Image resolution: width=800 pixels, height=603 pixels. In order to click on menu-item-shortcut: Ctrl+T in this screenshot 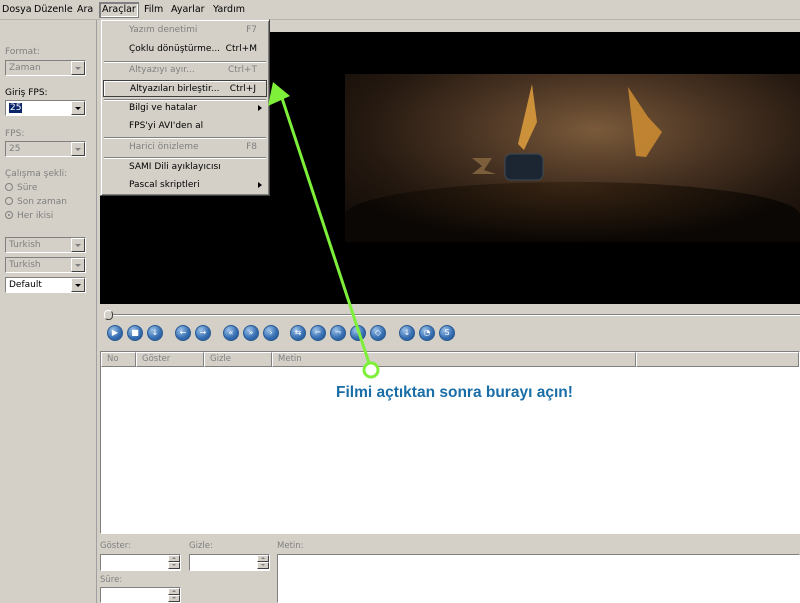, I will do `click(242, 70)`.